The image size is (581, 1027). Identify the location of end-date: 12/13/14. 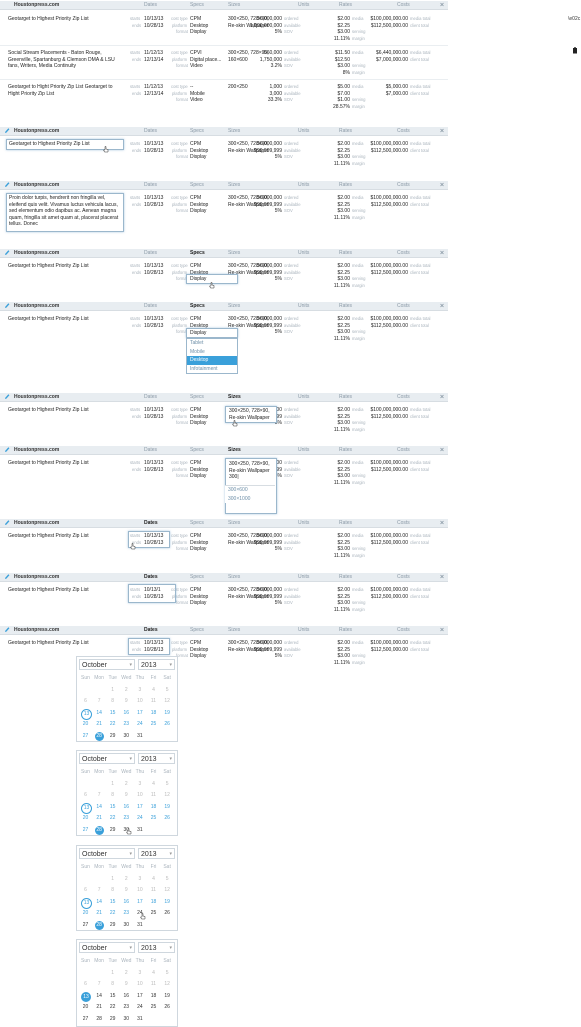
(153, 94).